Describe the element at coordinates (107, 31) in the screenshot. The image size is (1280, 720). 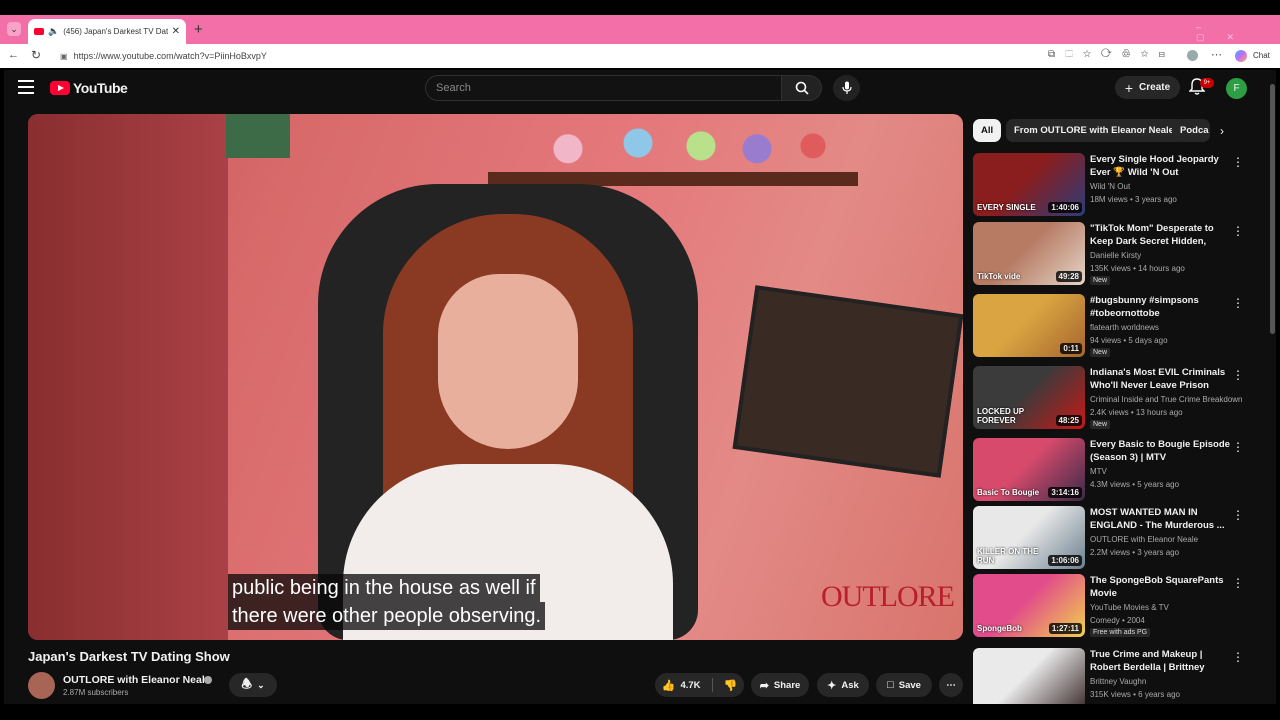
I see `active-tab: 🔈 (456) Japan's Darkest TV Datin ✕` at that location.